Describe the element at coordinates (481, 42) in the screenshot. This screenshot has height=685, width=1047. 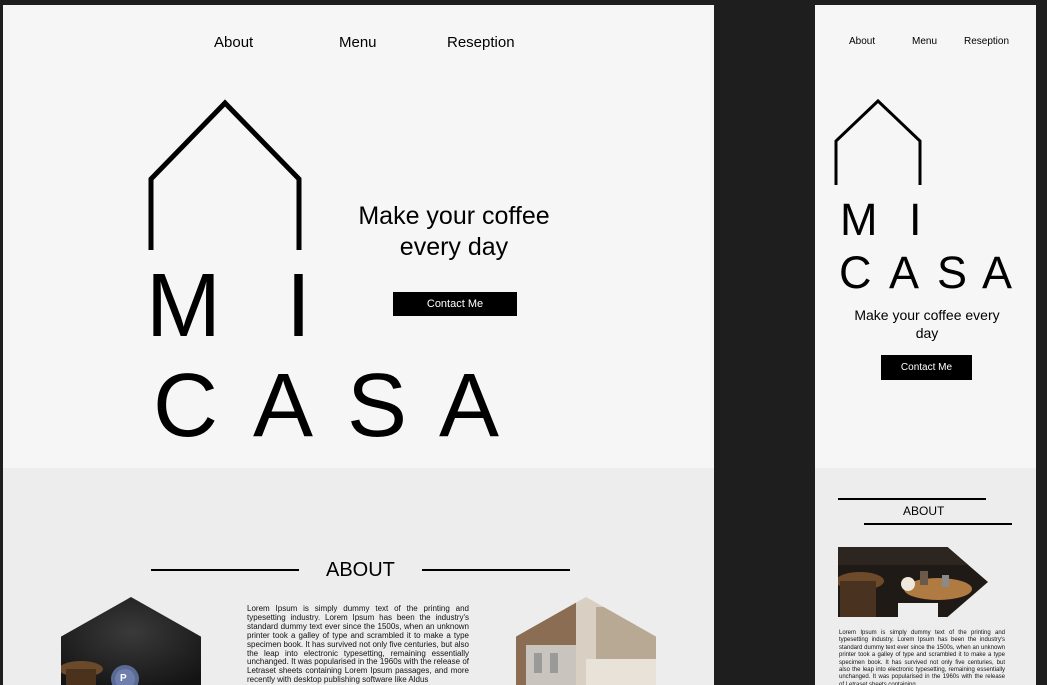
I see `nav-reception-link: Reseption` at that location.